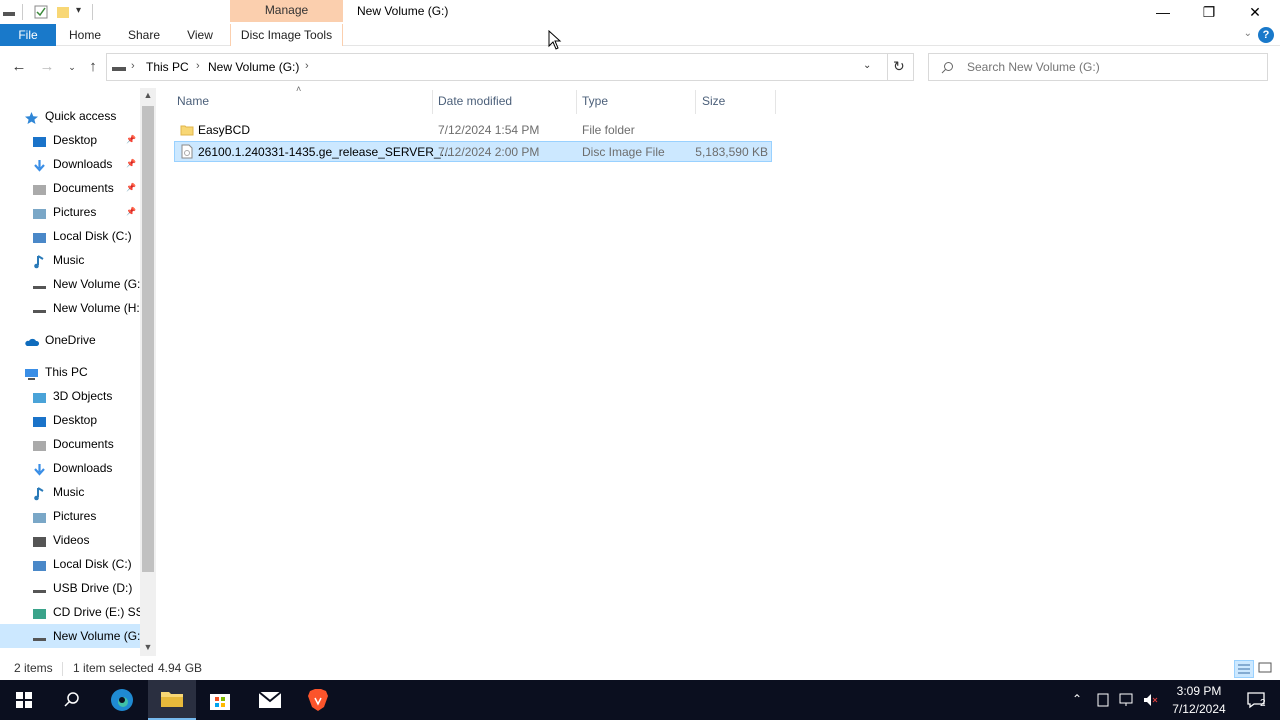 This screenshot has height=720, width=1280. Describe the element at coordinates (253, 67) in the screenshot. I see `breadcrumb-new-volume: New Volume (G:)` at that location.